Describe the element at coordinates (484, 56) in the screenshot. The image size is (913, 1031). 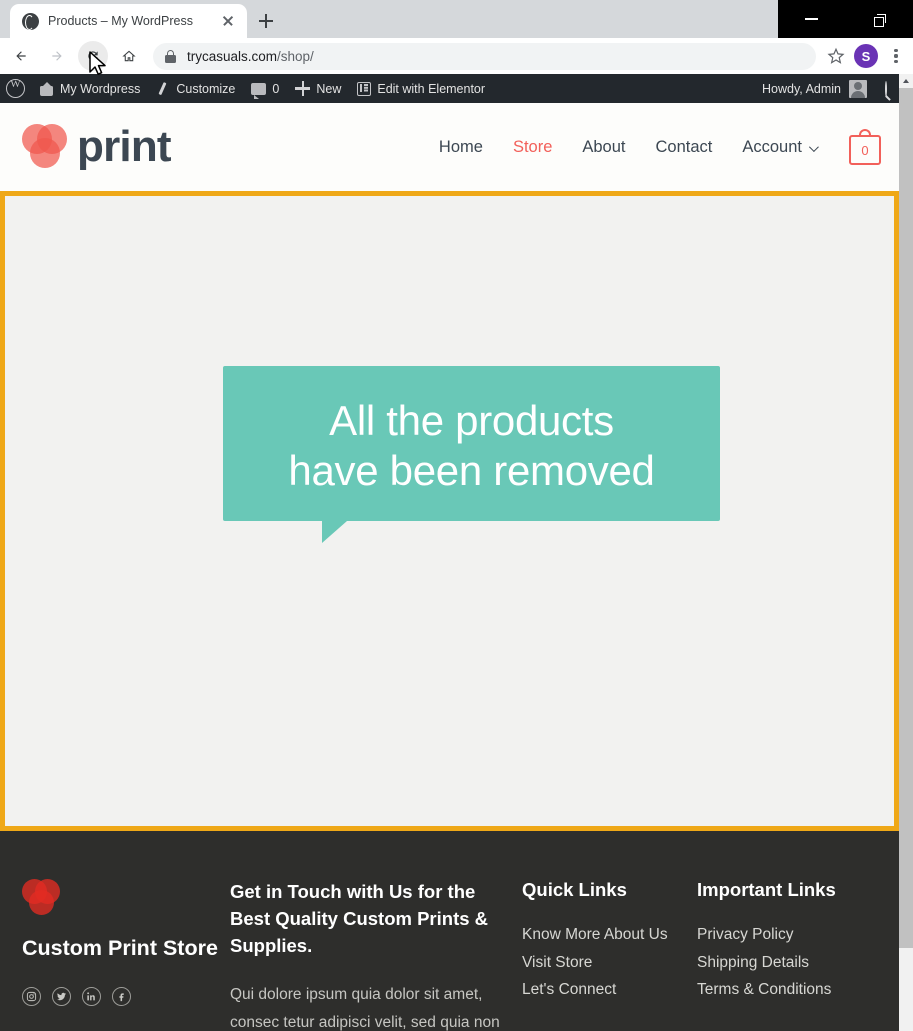
I see `address-bar: trycasuals.com/shop/` at that location.